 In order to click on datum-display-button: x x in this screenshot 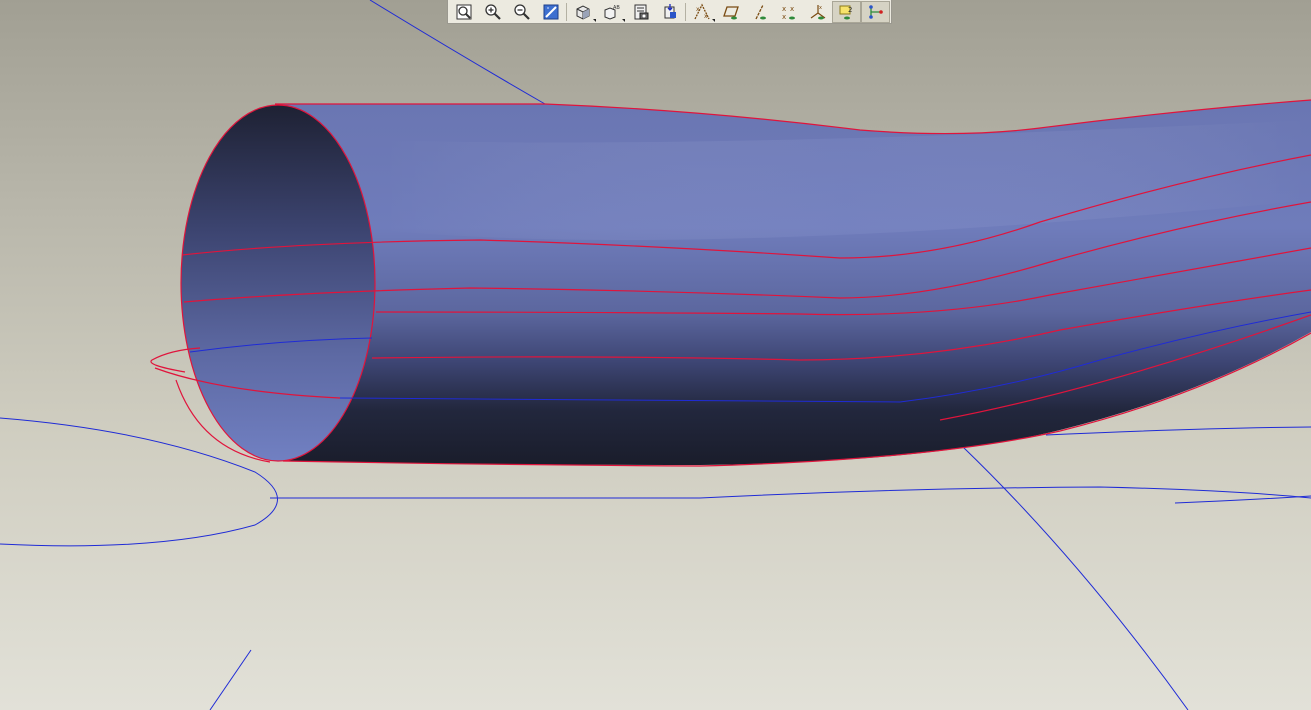, I will do `click(701, 12)`.